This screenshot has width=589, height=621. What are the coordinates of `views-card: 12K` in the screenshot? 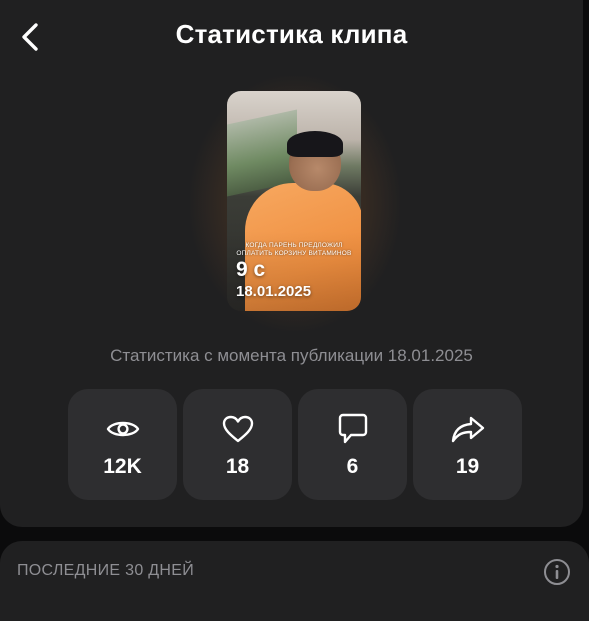 It's located at (122, 444).